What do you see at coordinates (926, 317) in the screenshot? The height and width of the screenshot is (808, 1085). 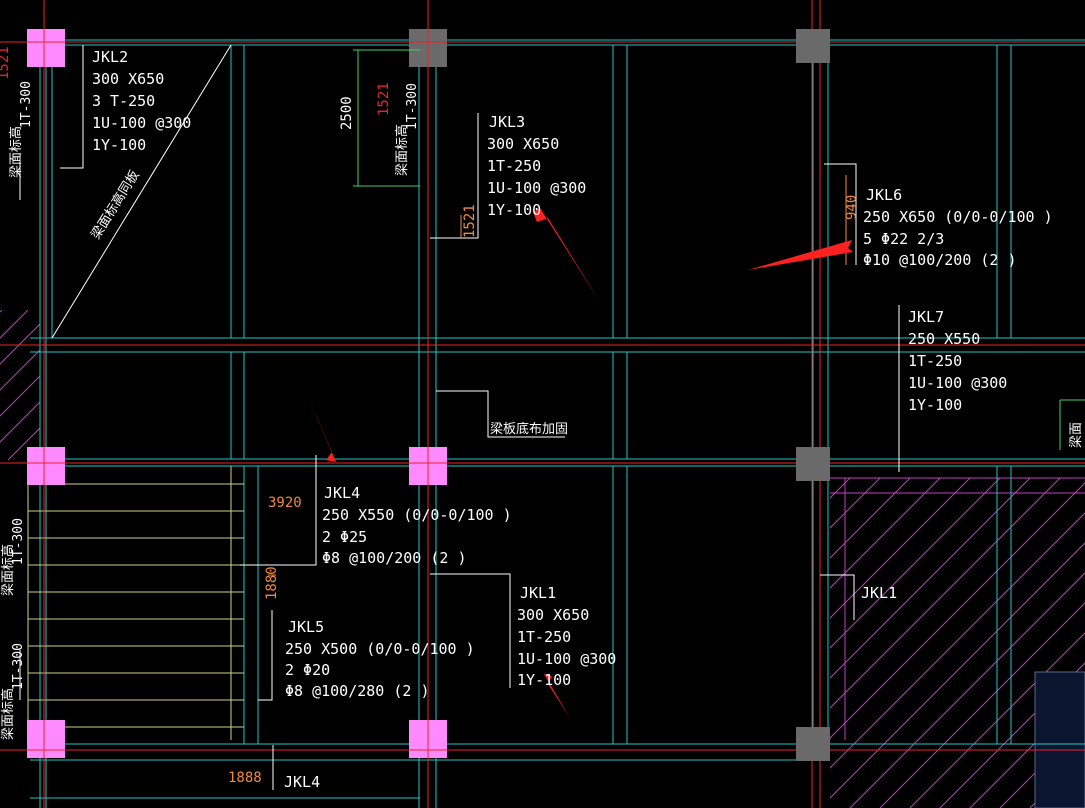 I see `beam-name: JKL7` at bounding box center [926, 317].